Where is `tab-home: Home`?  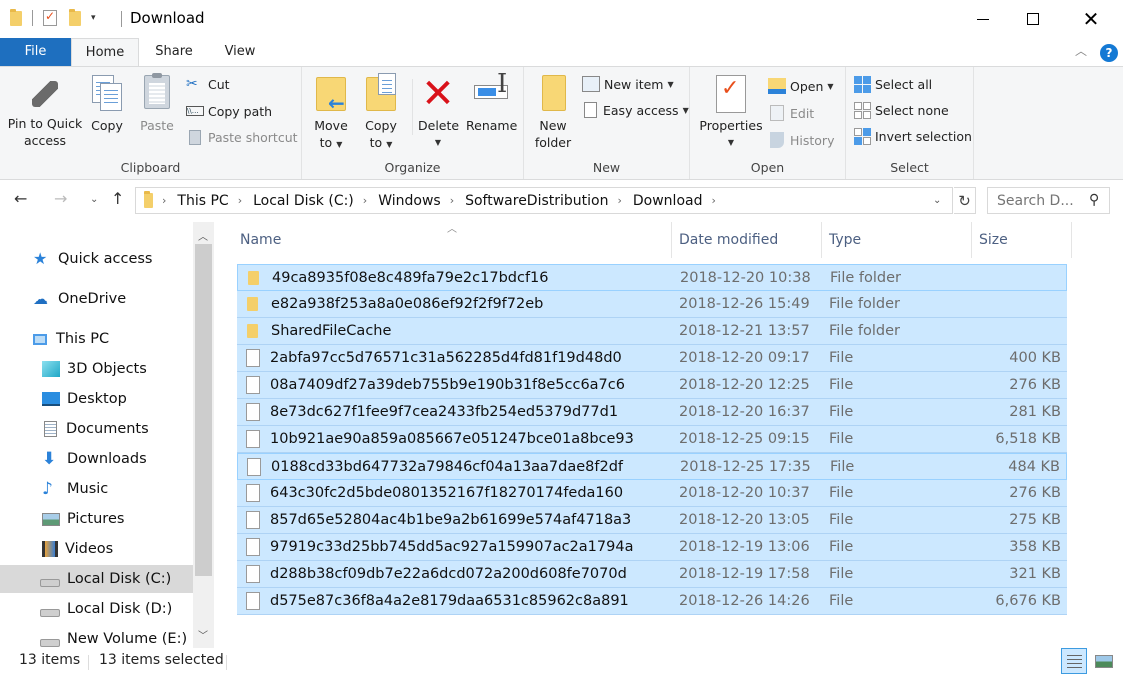
tab-home: Home is located at coordinates (105, 52).